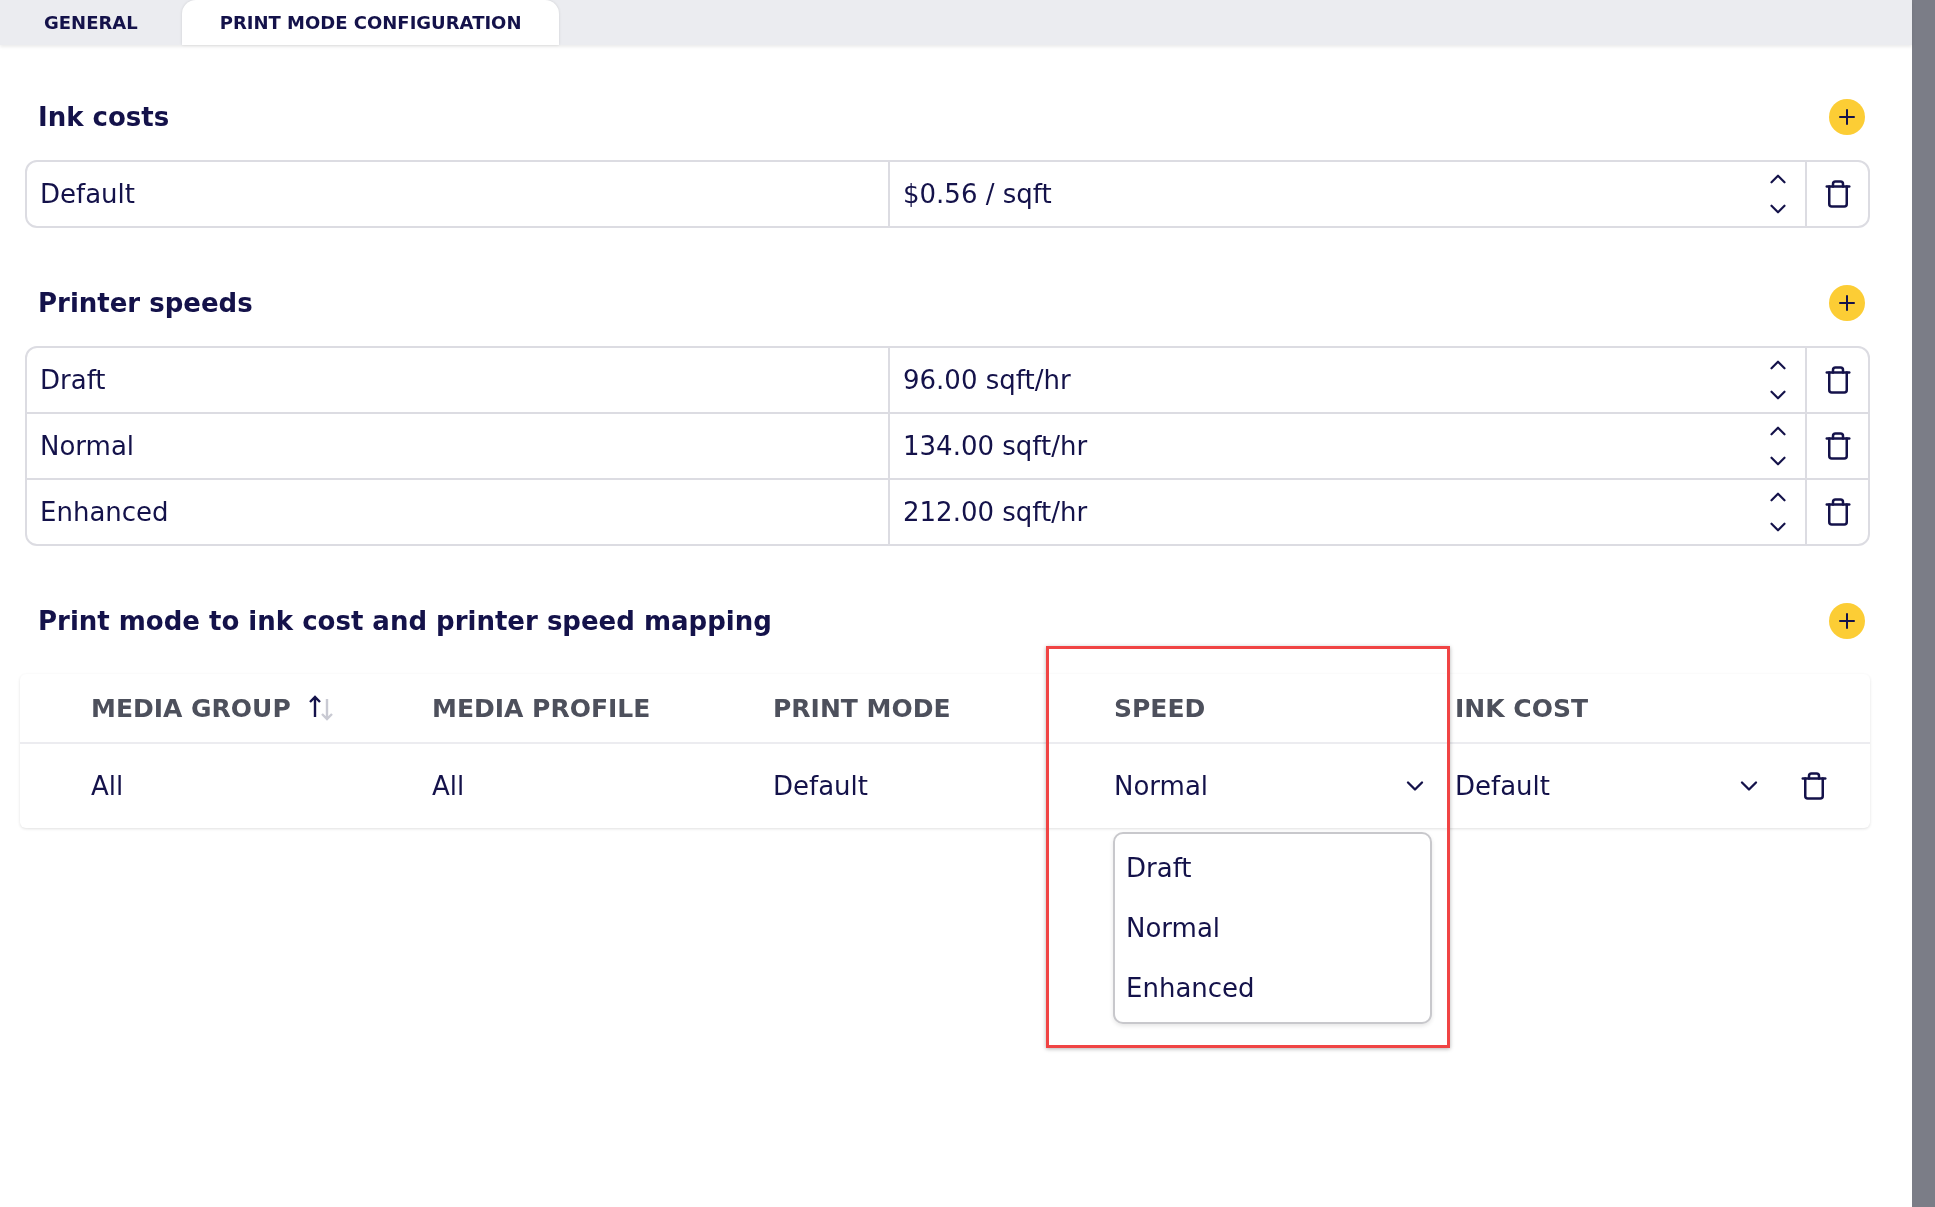 Image resolution: width=1935 pixels, height=1207 pixels. I want to click on column-header: INK COST, so click(1521, 708).